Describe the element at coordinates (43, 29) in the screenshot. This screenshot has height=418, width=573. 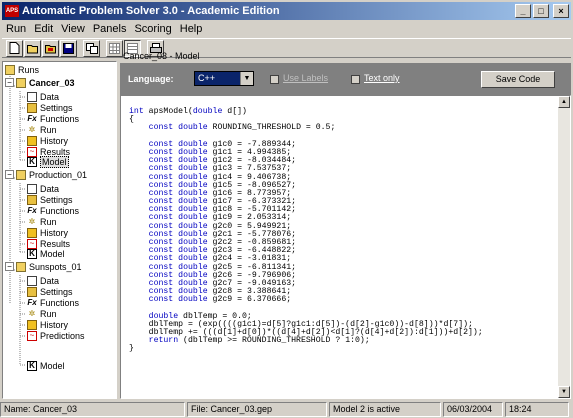
I see `menu-edit: Edit` at that location.